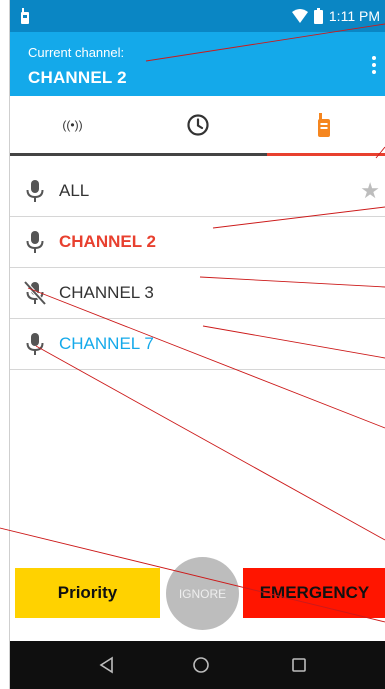 The height and width of the screenshot is (689, 385). Describe the element at coordinates (106, 343) in the screenshot. I see `channel-label: CHANNEL 7` at that location.